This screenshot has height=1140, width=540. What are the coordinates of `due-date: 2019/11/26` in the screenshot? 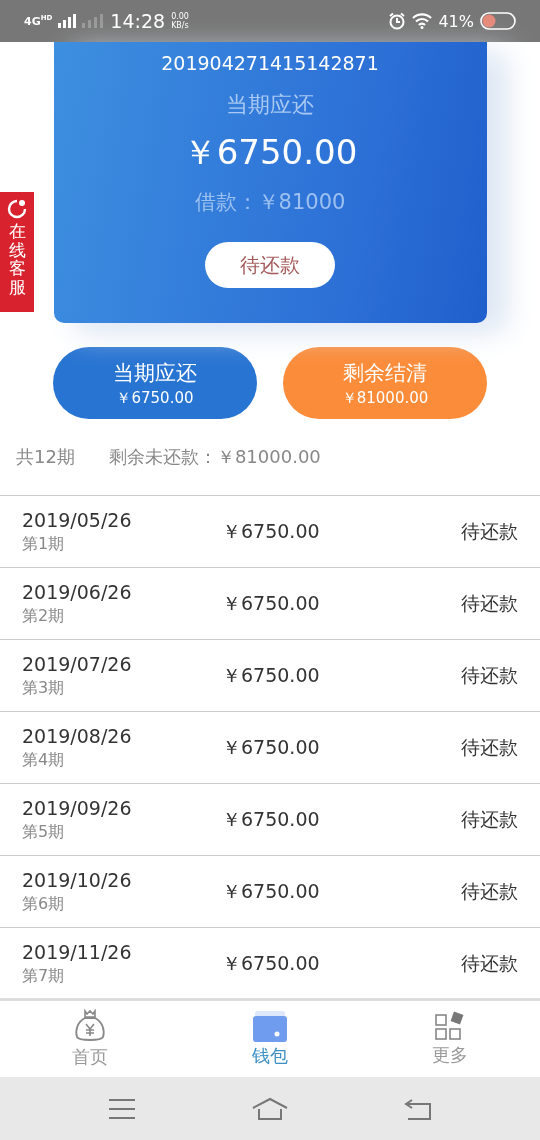 It's located at (77, 951).